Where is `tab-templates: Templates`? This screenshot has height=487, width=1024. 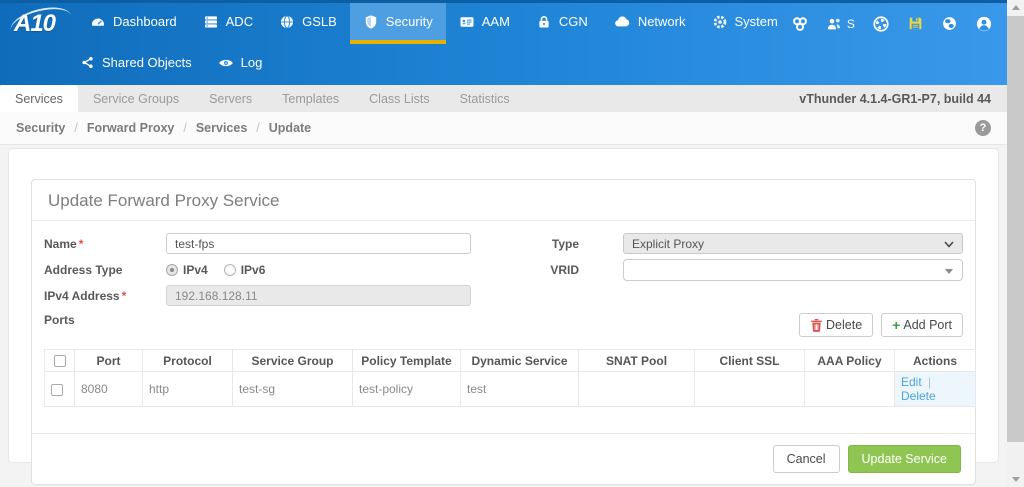 tab-templates: Templates is located at coordinates (310, 98).